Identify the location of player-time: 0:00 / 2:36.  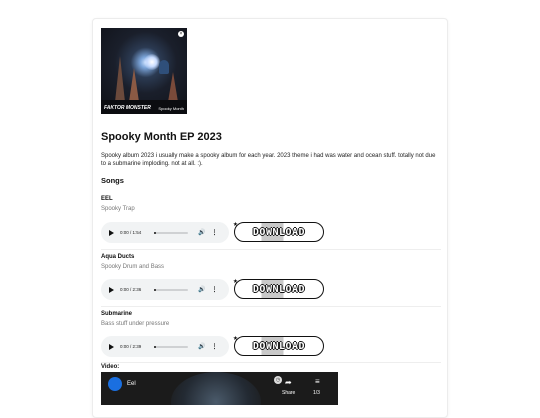
(131, 289).